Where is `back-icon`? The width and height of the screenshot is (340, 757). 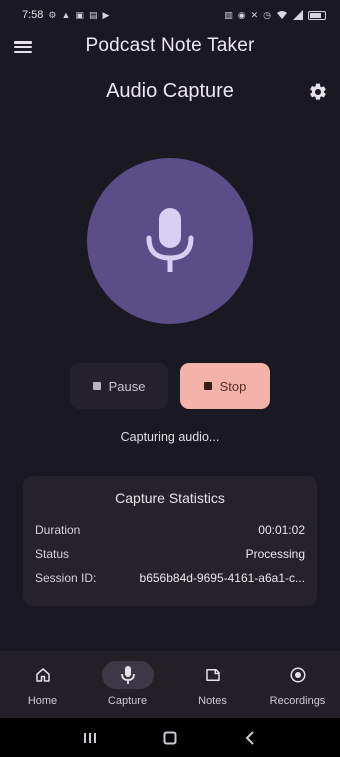
back-icon is located at coordinates (249, 737).